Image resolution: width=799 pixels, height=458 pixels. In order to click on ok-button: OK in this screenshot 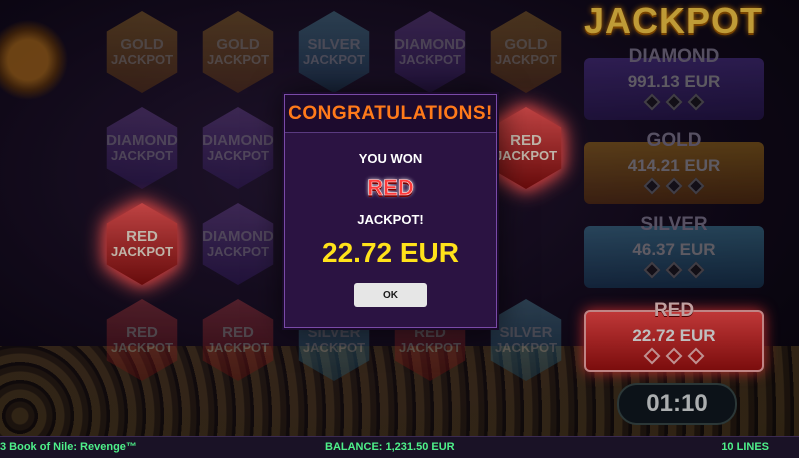, I will do `click(390, 295)`.